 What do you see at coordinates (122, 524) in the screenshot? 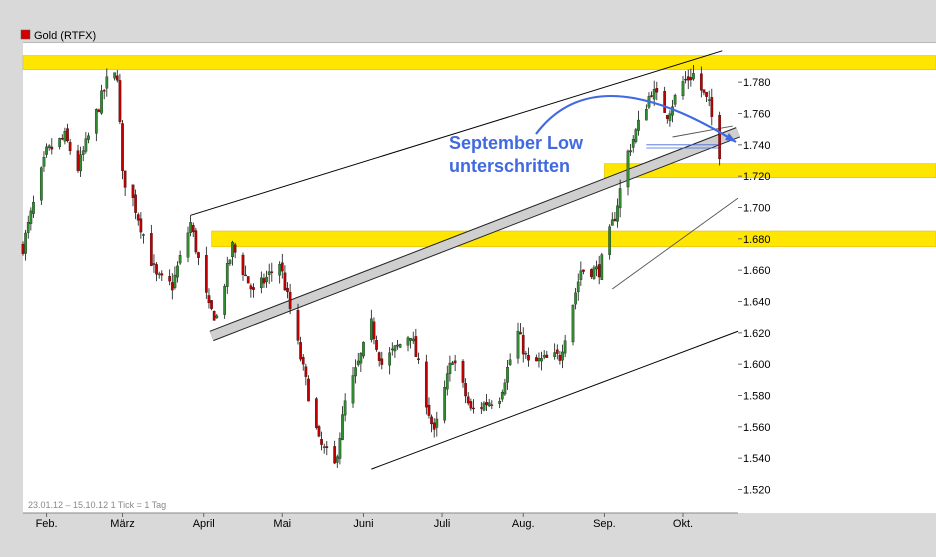
I see `x-tick-label-1: März` at bounding box center [122, 524].